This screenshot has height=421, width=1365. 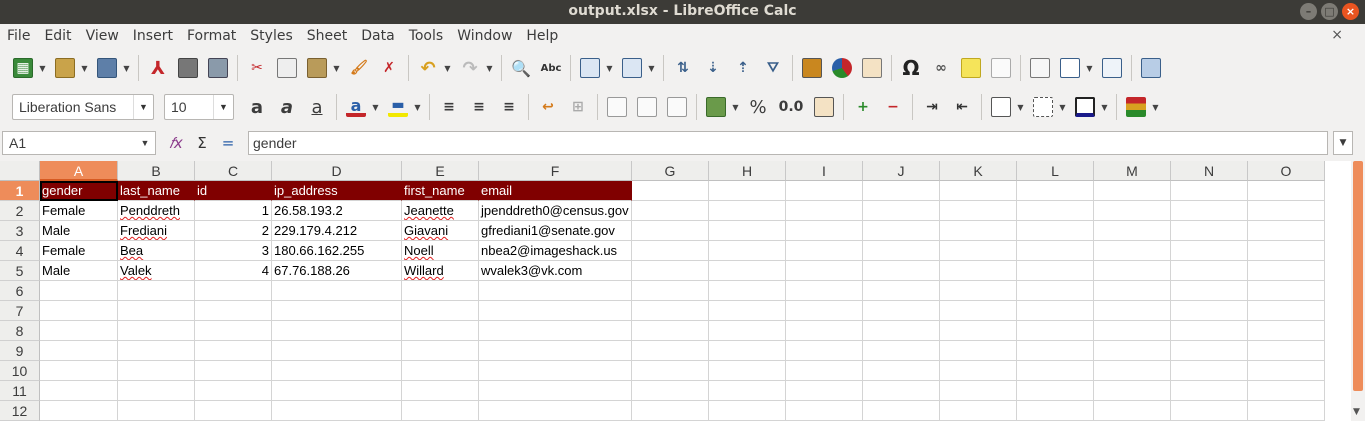 I want to click on cell: email, so click(x=555, y=191).